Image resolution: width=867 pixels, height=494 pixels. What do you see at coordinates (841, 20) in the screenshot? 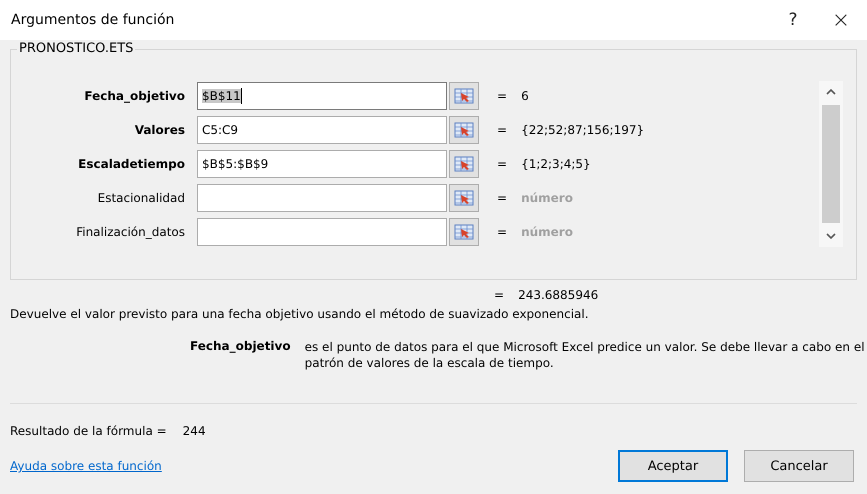
I see `close-button: ×` at bounding box center [841, 20].